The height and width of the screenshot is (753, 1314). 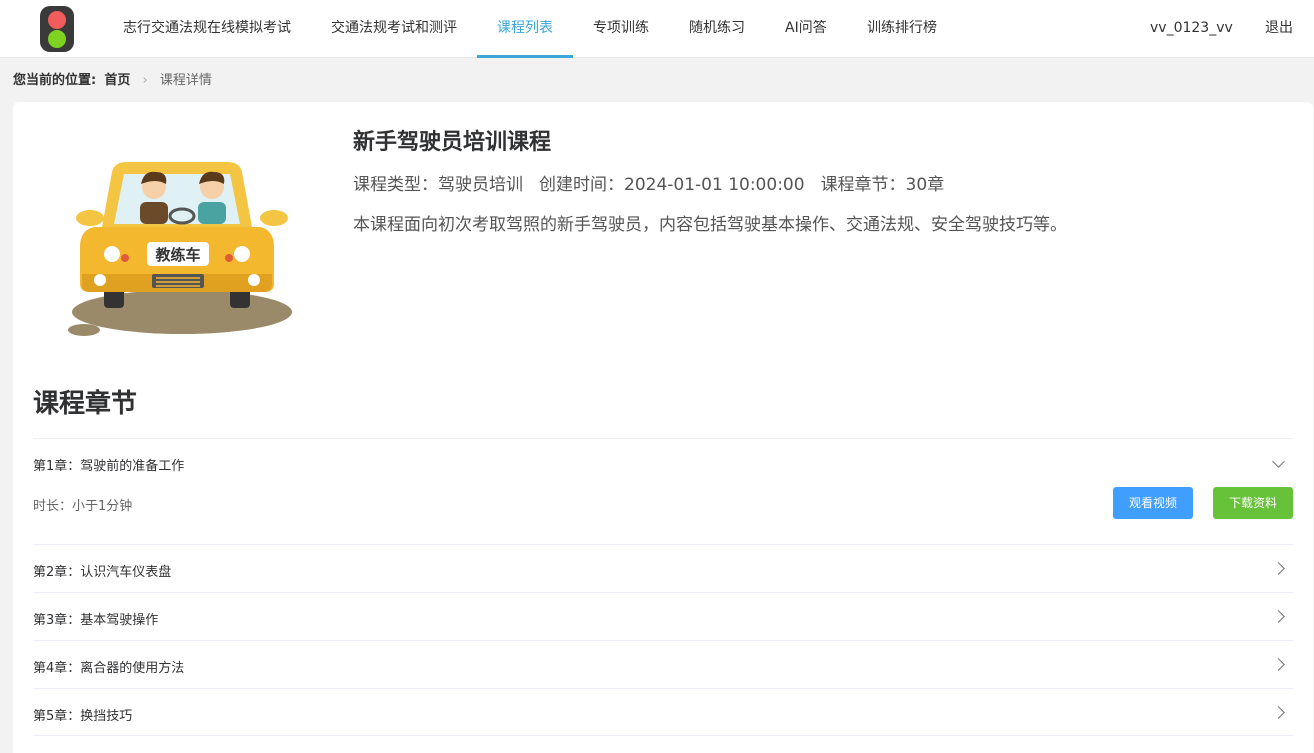 What do you see at coordinates (1278, 461) in the screenshot?
I see `chevron-down-icon` at bounding box center [1278, 461].